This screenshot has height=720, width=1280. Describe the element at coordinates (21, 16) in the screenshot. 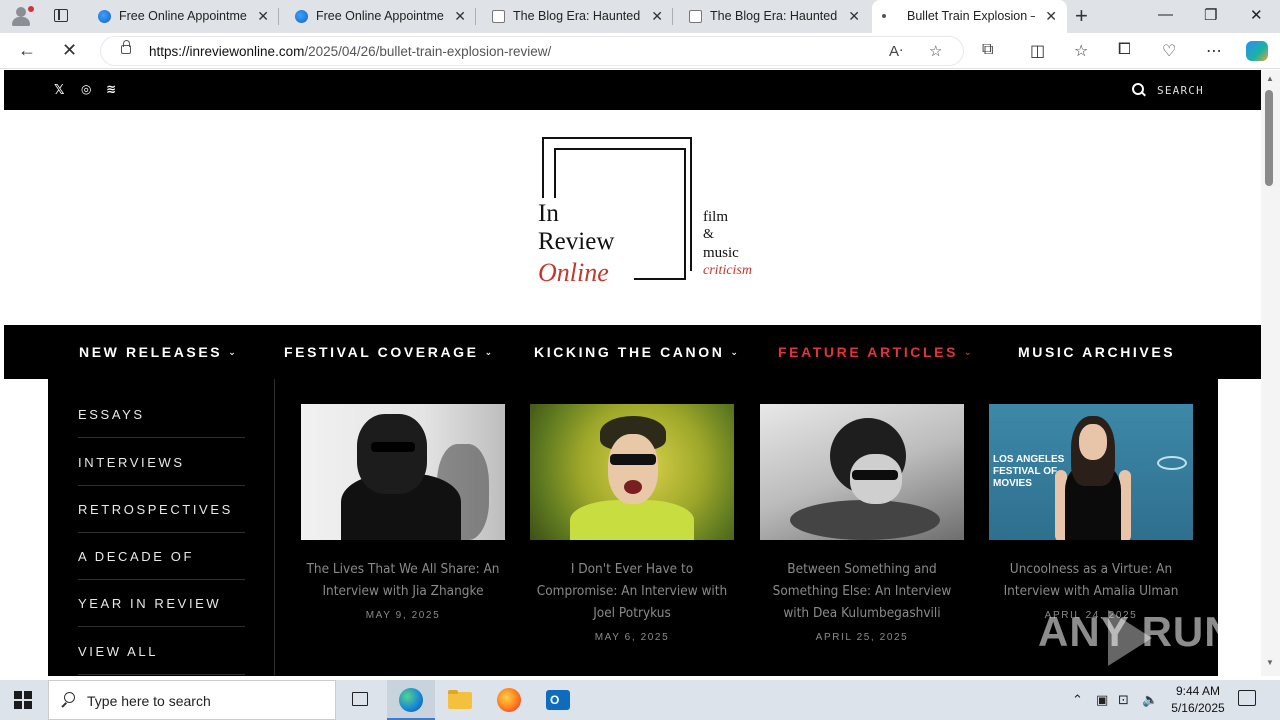

I see `profile-icon` at that location.